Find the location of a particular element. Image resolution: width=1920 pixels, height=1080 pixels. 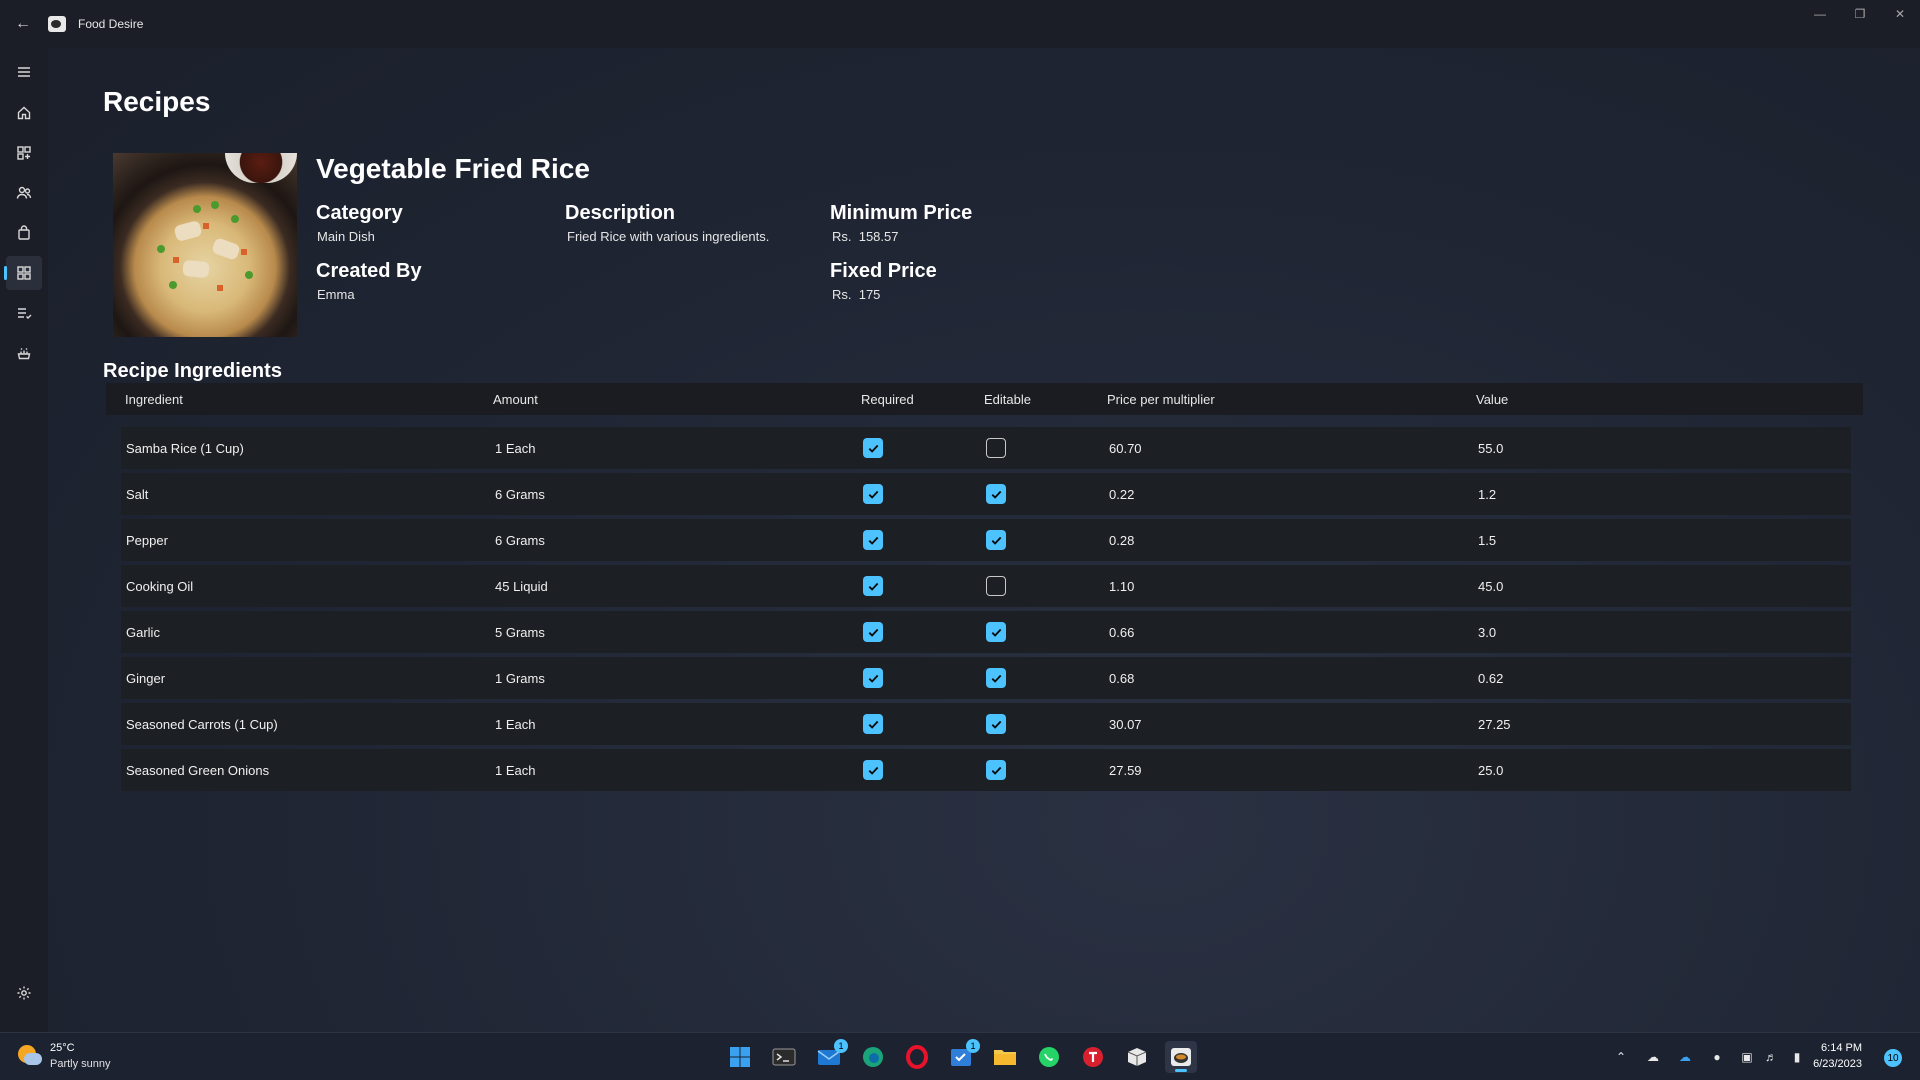

fixed-price-label: Fixed Price is located at coordinates (883, 271).